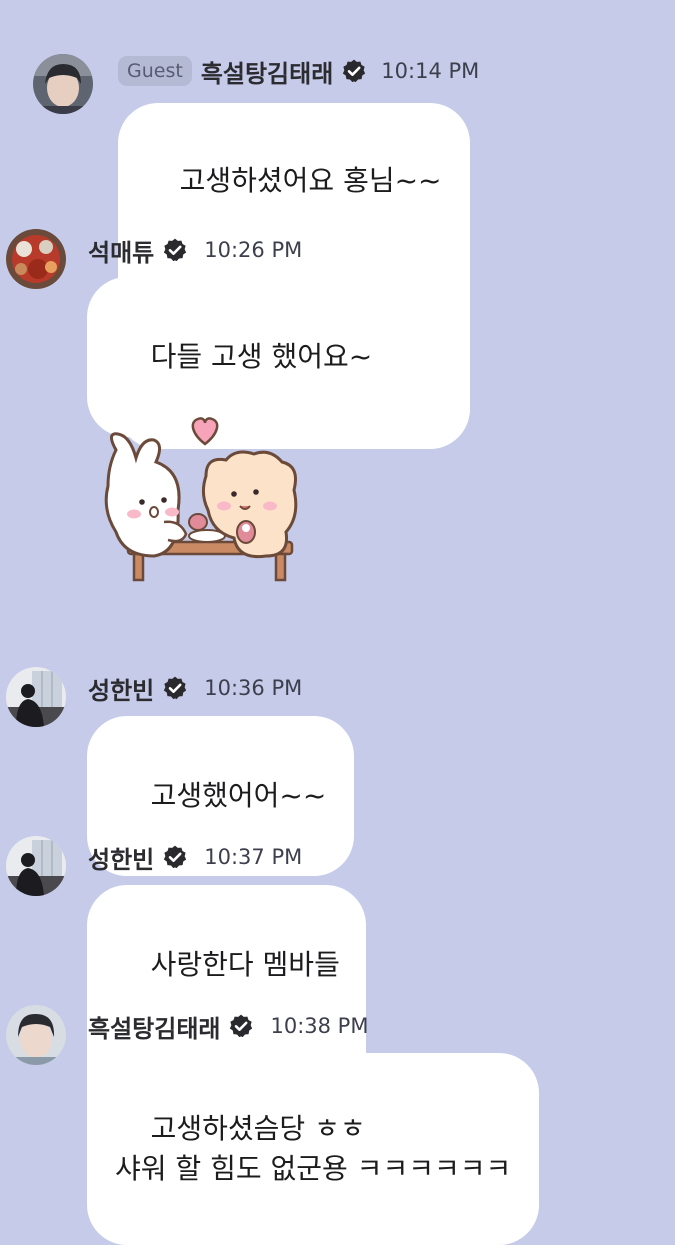 The image size is (675, 1245). What do you see at coordinates (253, 688) in the screenshot?
I see `message-time: 10:36 PM` at bounding box center [253, 688].